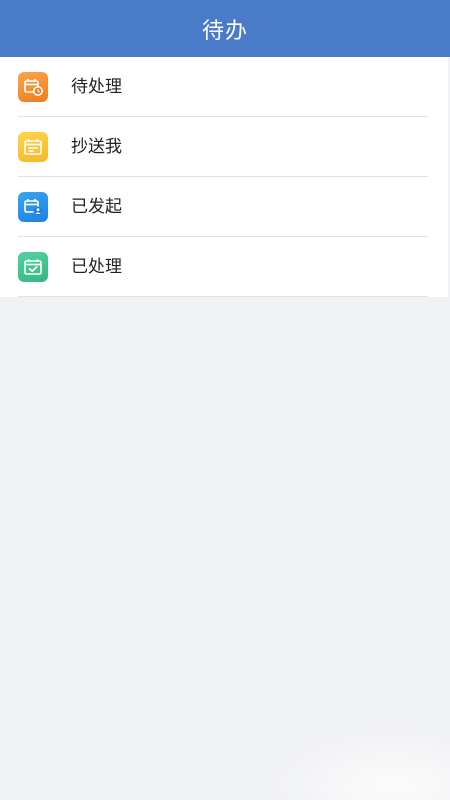 This screenshot has height=800, width=450. What do you see at coordinates (33, 147) in the screenshot?
I see `calendar-note-icon` at bounding box center [33, 147].